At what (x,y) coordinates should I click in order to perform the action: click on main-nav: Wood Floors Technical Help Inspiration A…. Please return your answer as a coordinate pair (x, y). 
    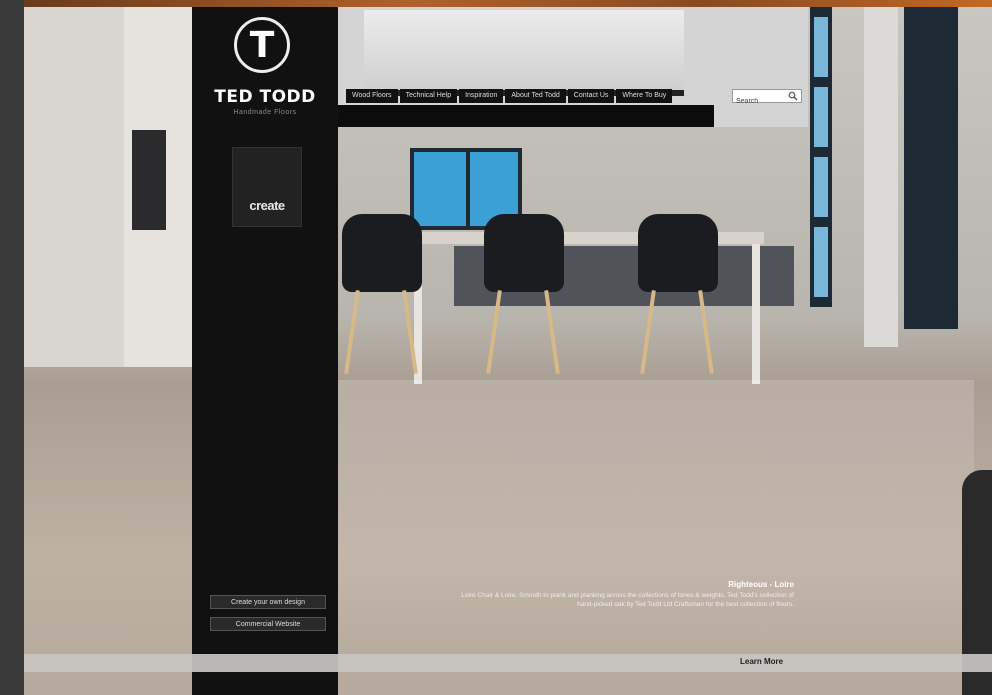
    Looking at the image, I should click on (509, 96).